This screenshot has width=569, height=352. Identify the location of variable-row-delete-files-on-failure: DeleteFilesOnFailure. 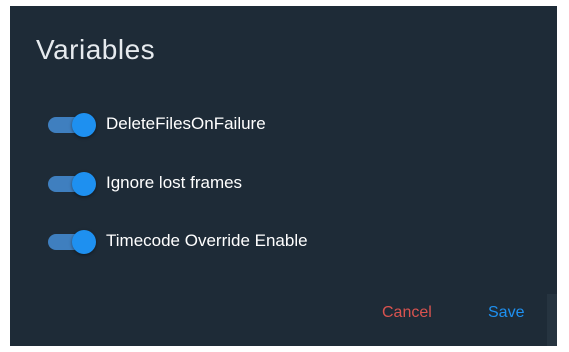
(156, 124).